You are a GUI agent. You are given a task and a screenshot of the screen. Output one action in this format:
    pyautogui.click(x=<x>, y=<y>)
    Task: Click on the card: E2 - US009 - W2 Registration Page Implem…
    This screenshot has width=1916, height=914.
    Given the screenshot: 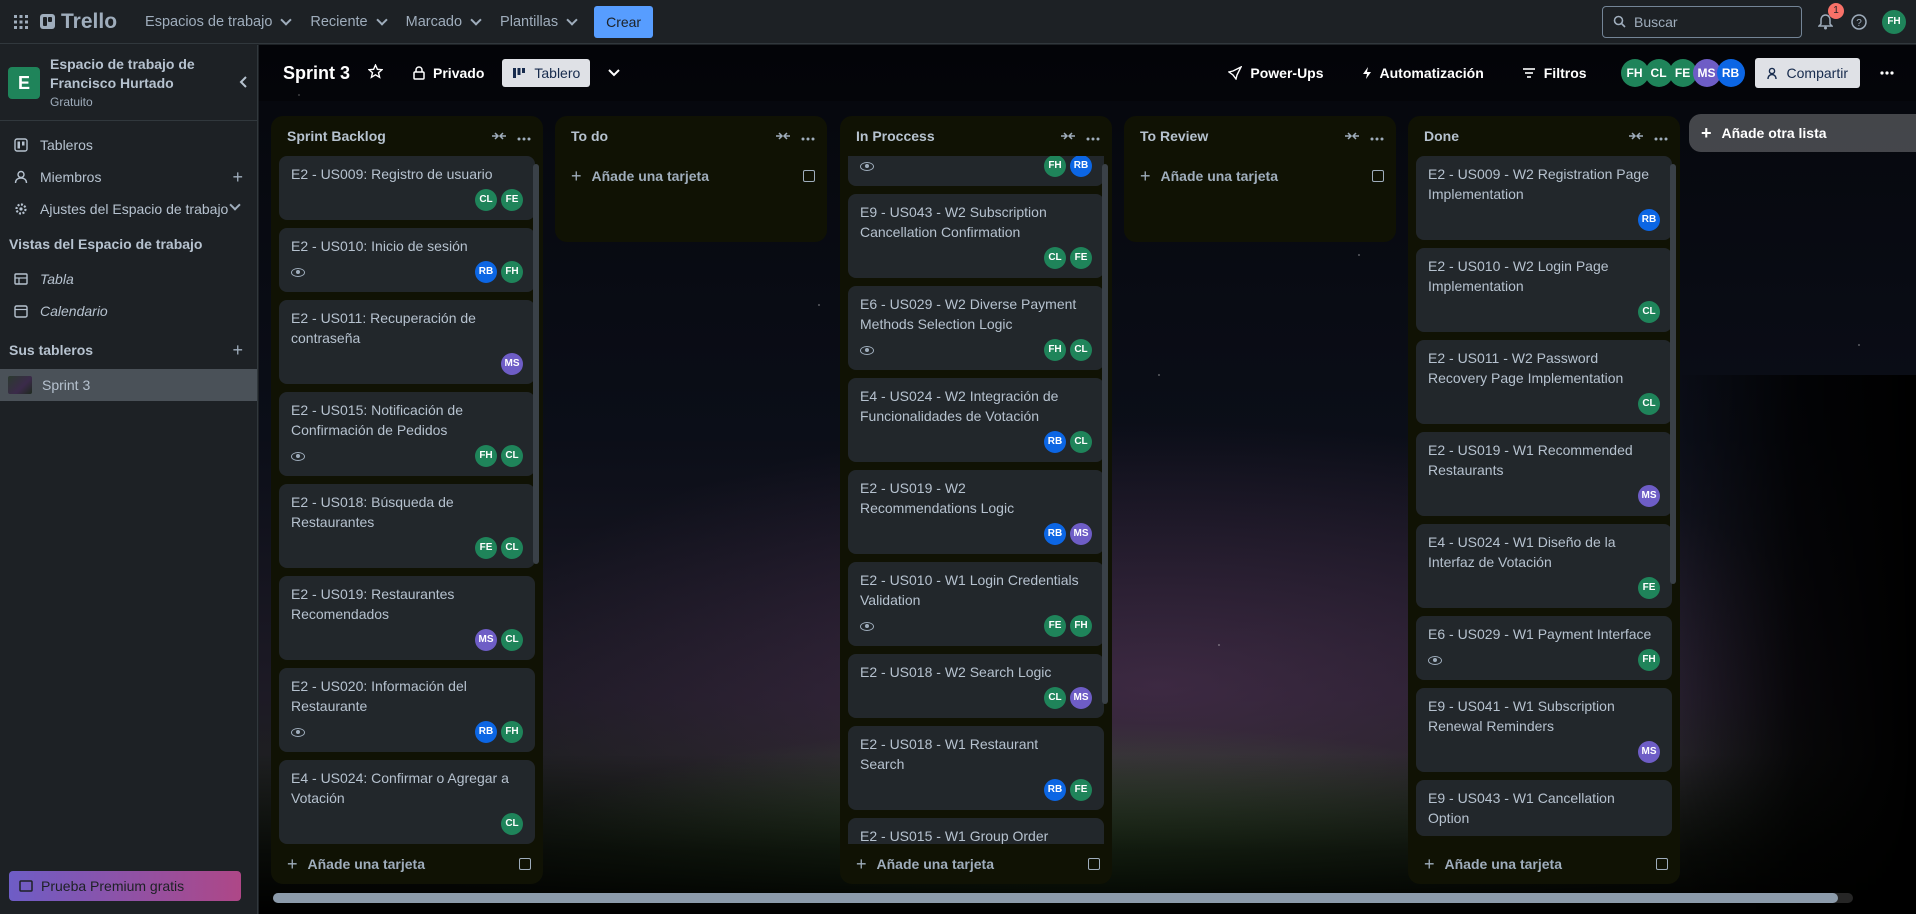 What is the action you would take?
    pyautogui.click(x=1544, y=198)
    